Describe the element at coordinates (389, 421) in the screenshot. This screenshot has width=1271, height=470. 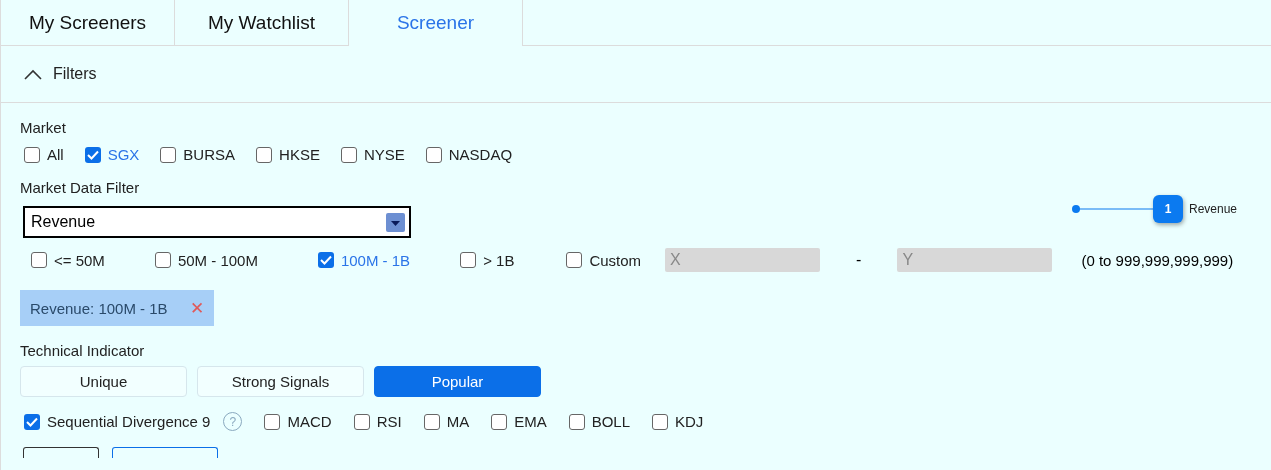
I see `option-label: RSI` at that location.